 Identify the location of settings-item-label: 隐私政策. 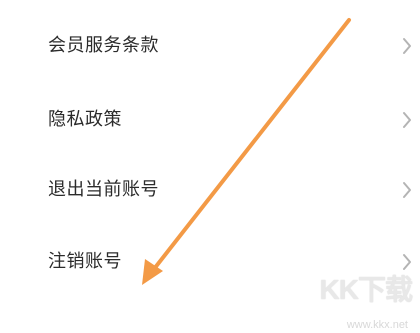
(85, 119).